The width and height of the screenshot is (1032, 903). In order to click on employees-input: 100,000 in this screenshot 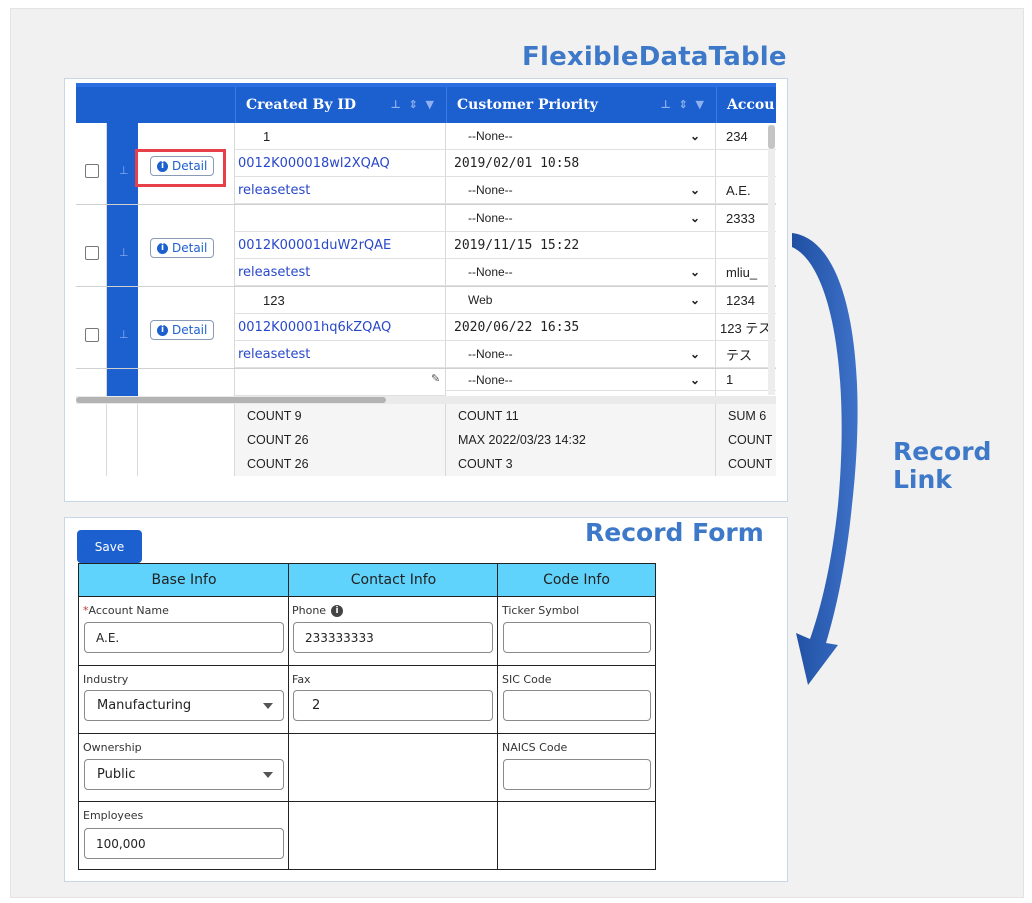, I will do `click(184, 843)`.